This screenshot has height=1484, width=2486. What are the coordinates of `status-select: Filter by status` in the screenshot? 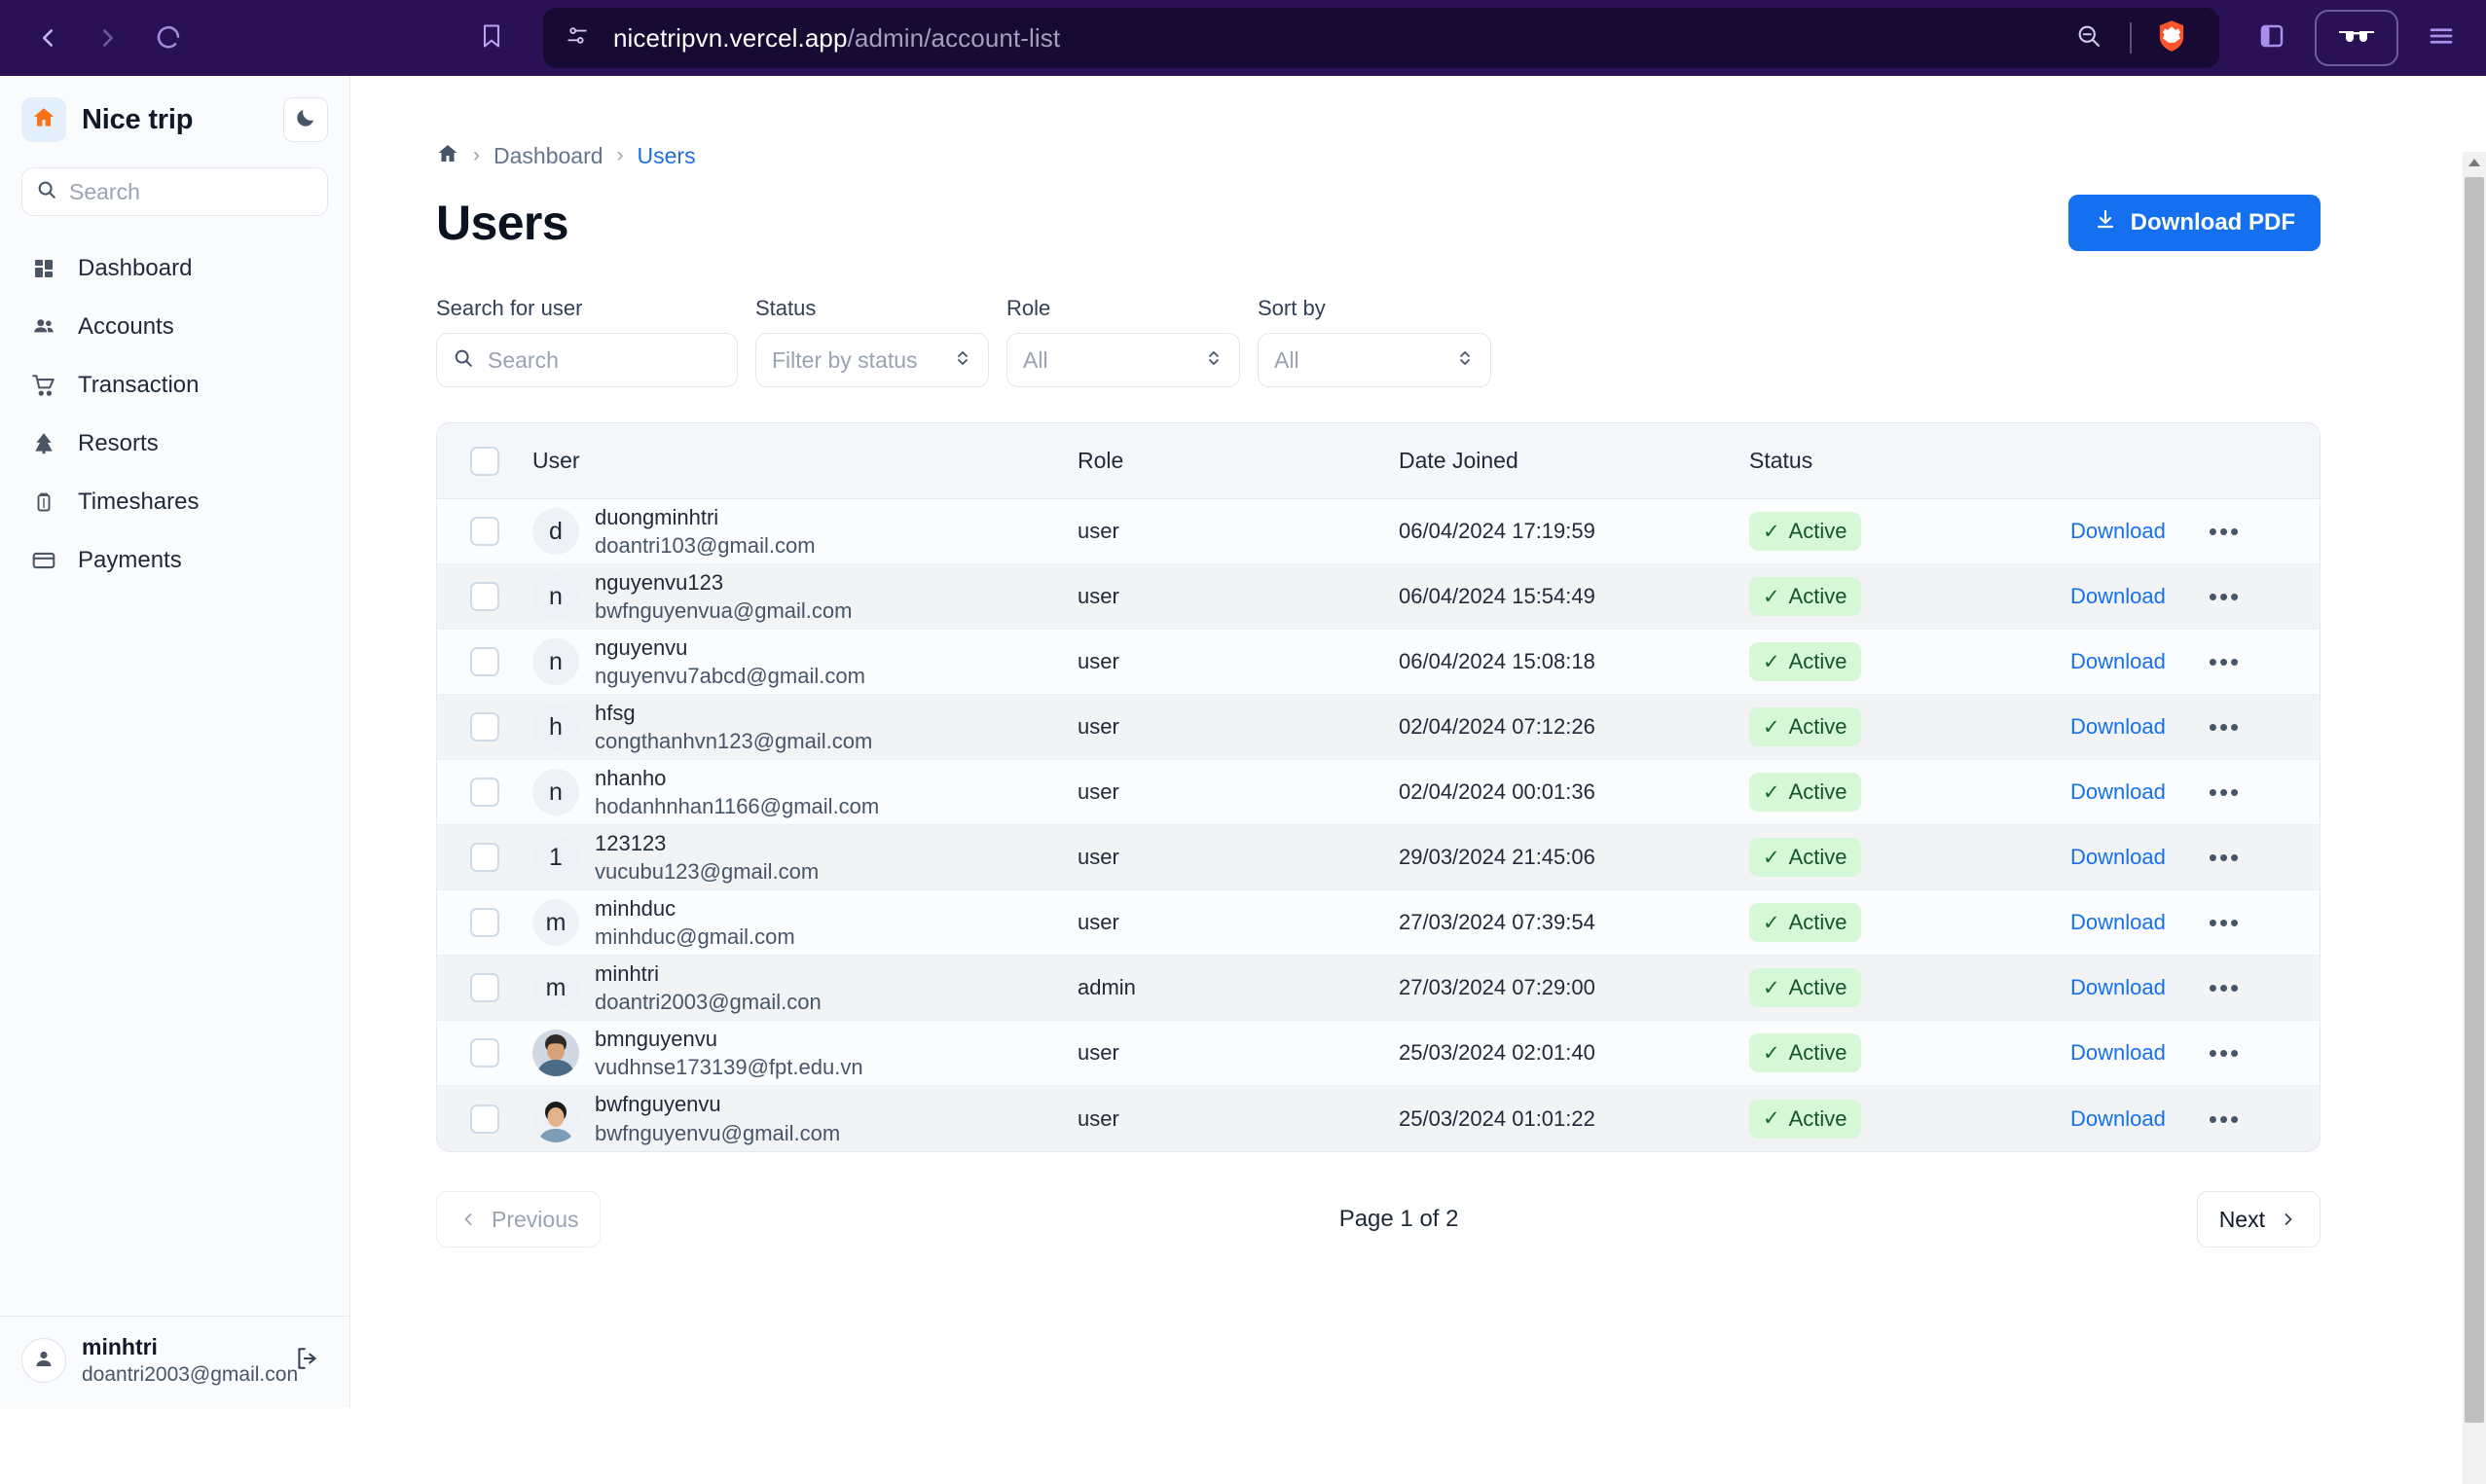 It's located at (872, 360).